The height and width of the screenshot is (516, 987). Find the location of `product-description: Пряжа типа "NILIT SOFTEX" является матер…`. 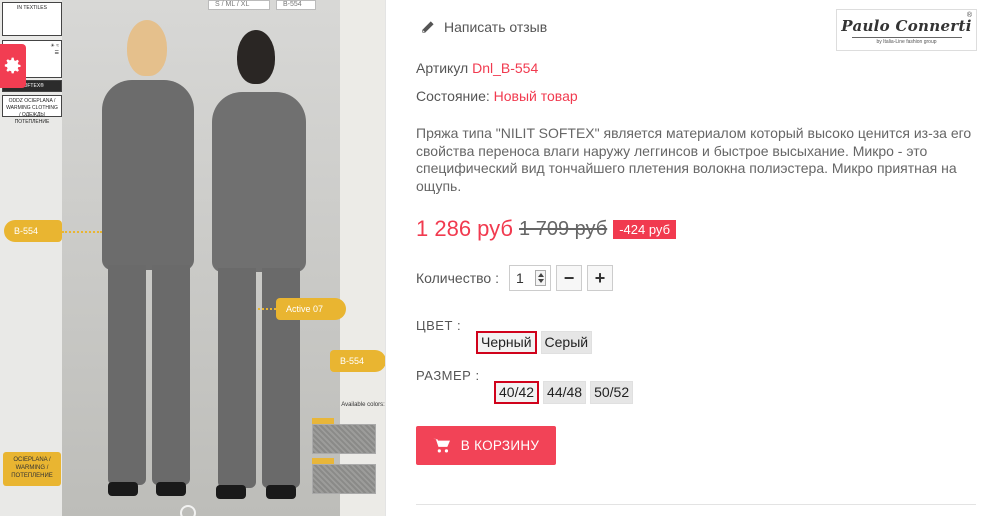

product-description: Пряжа типа "NILIT SOFTEX" является матер… is located at coordinates (694, 159).